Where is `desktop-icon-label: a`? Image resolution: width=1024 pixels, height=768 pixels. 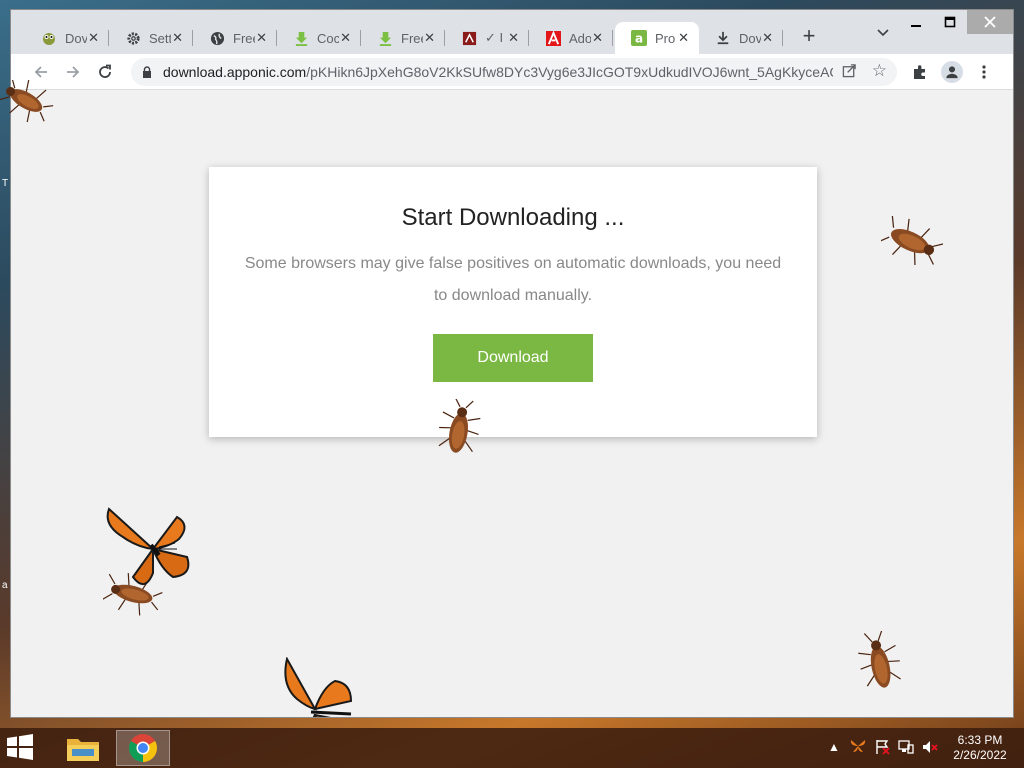
desktop-icon-label: a is located at coordinates (5, 585).